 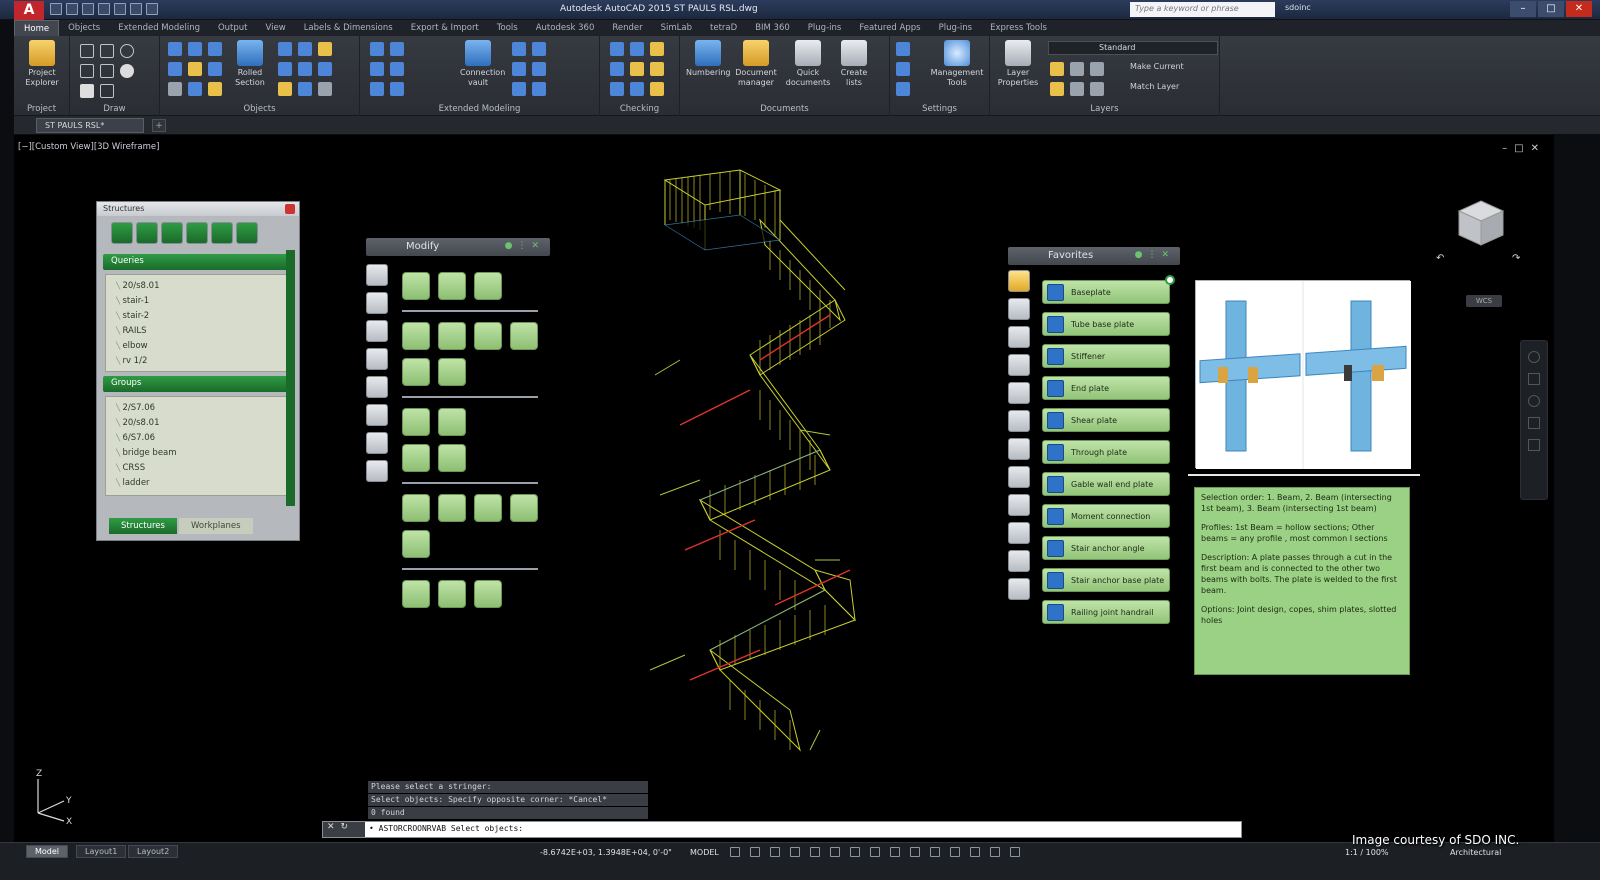 What do you see at coordinates (104, 9) in the screenshot?
I see `save-as-icon` at bounding box center [104, 9].